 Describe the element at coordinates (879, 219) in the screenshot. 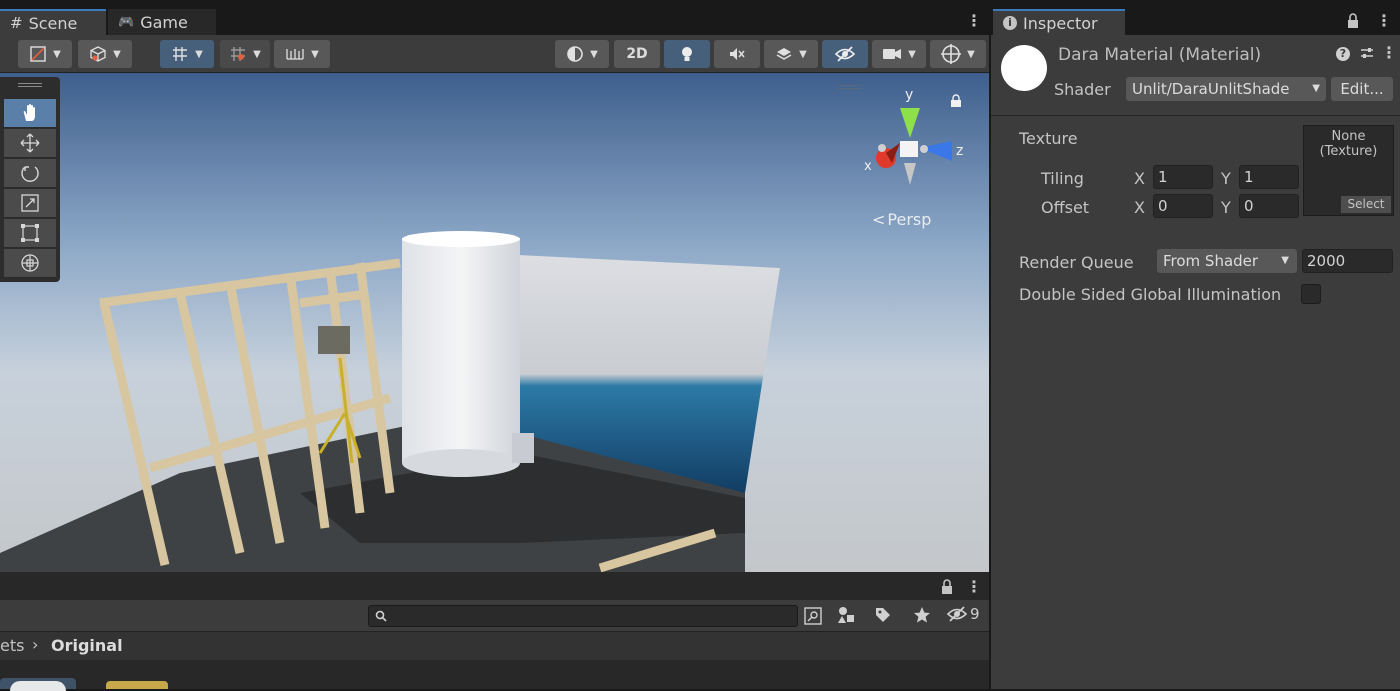

I see `chevron-left-icon: <` at that location.